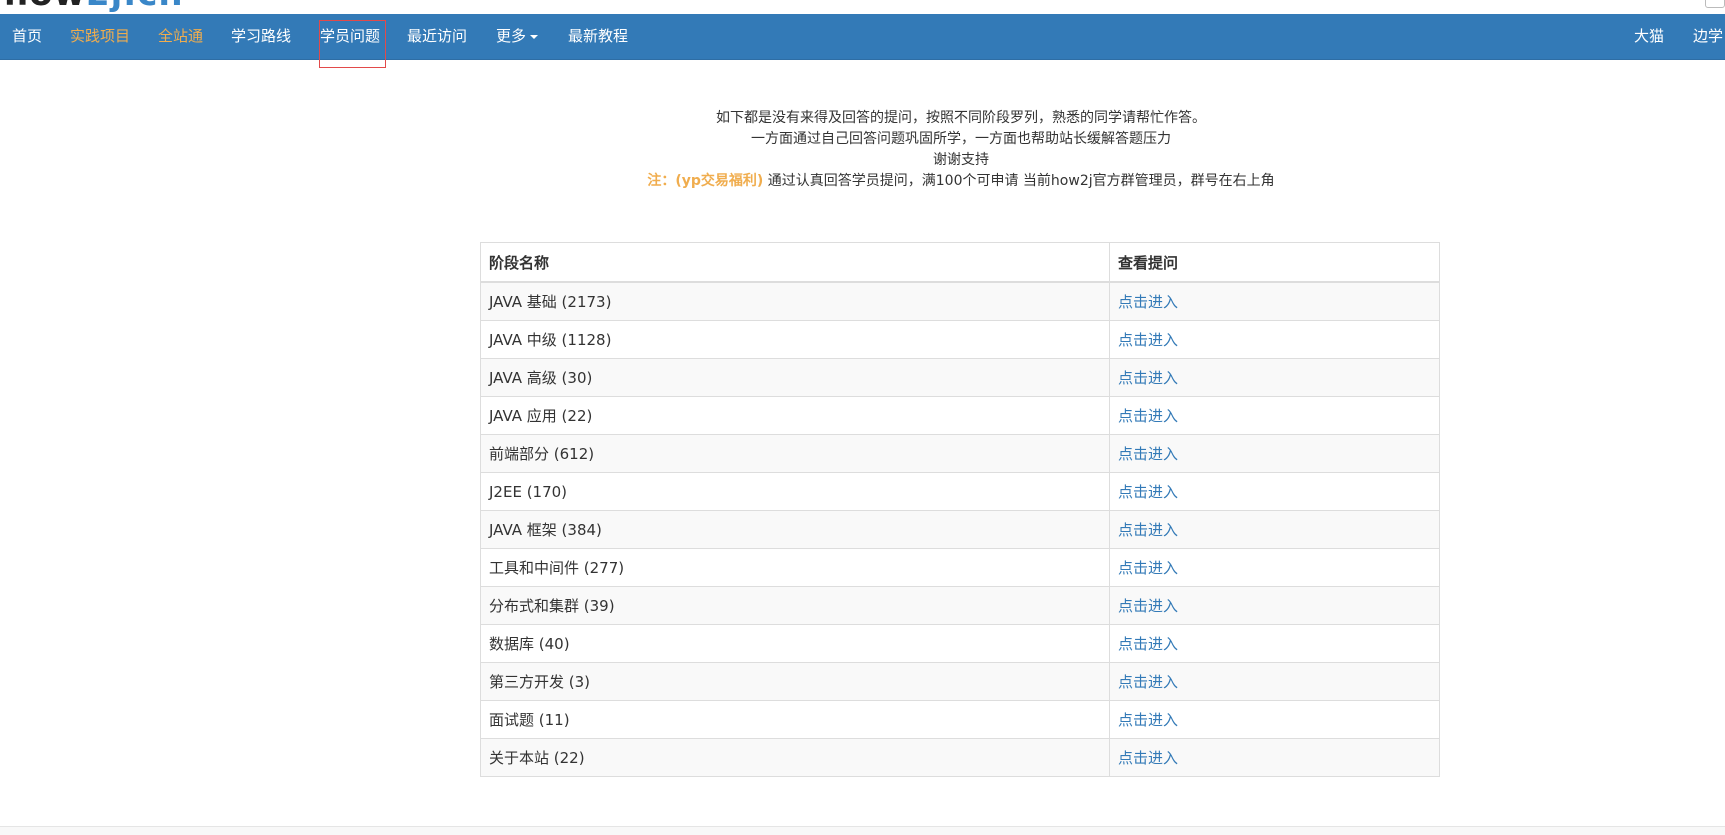 Image resolution: width=1725 pixels, height=835 pixels. I want to click on table-header-row: 阶段名称 查看提问, so click(960, 262).